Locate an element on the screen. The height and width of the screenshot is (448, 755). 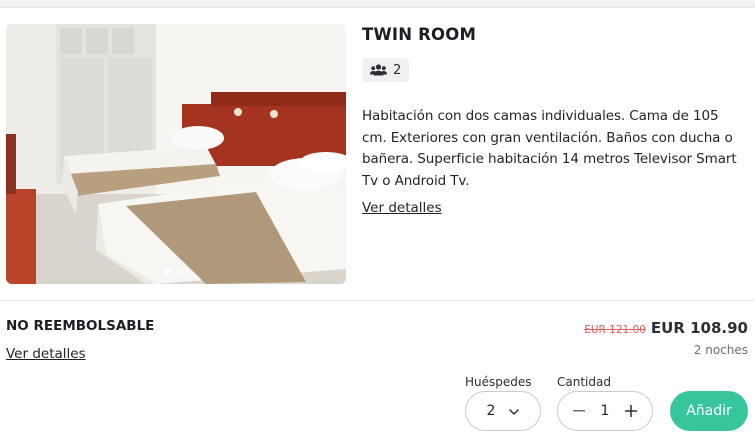
section-divider is located at coordinates (377, 300).